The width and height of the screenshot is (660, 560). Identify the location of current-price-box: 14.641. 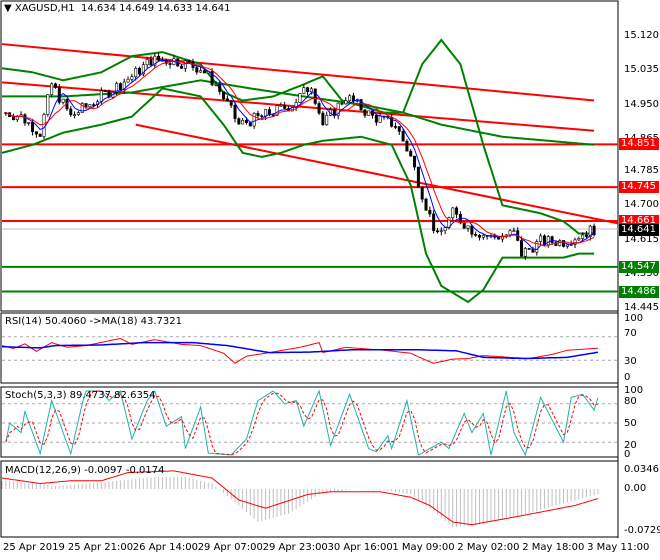
(639, 230).